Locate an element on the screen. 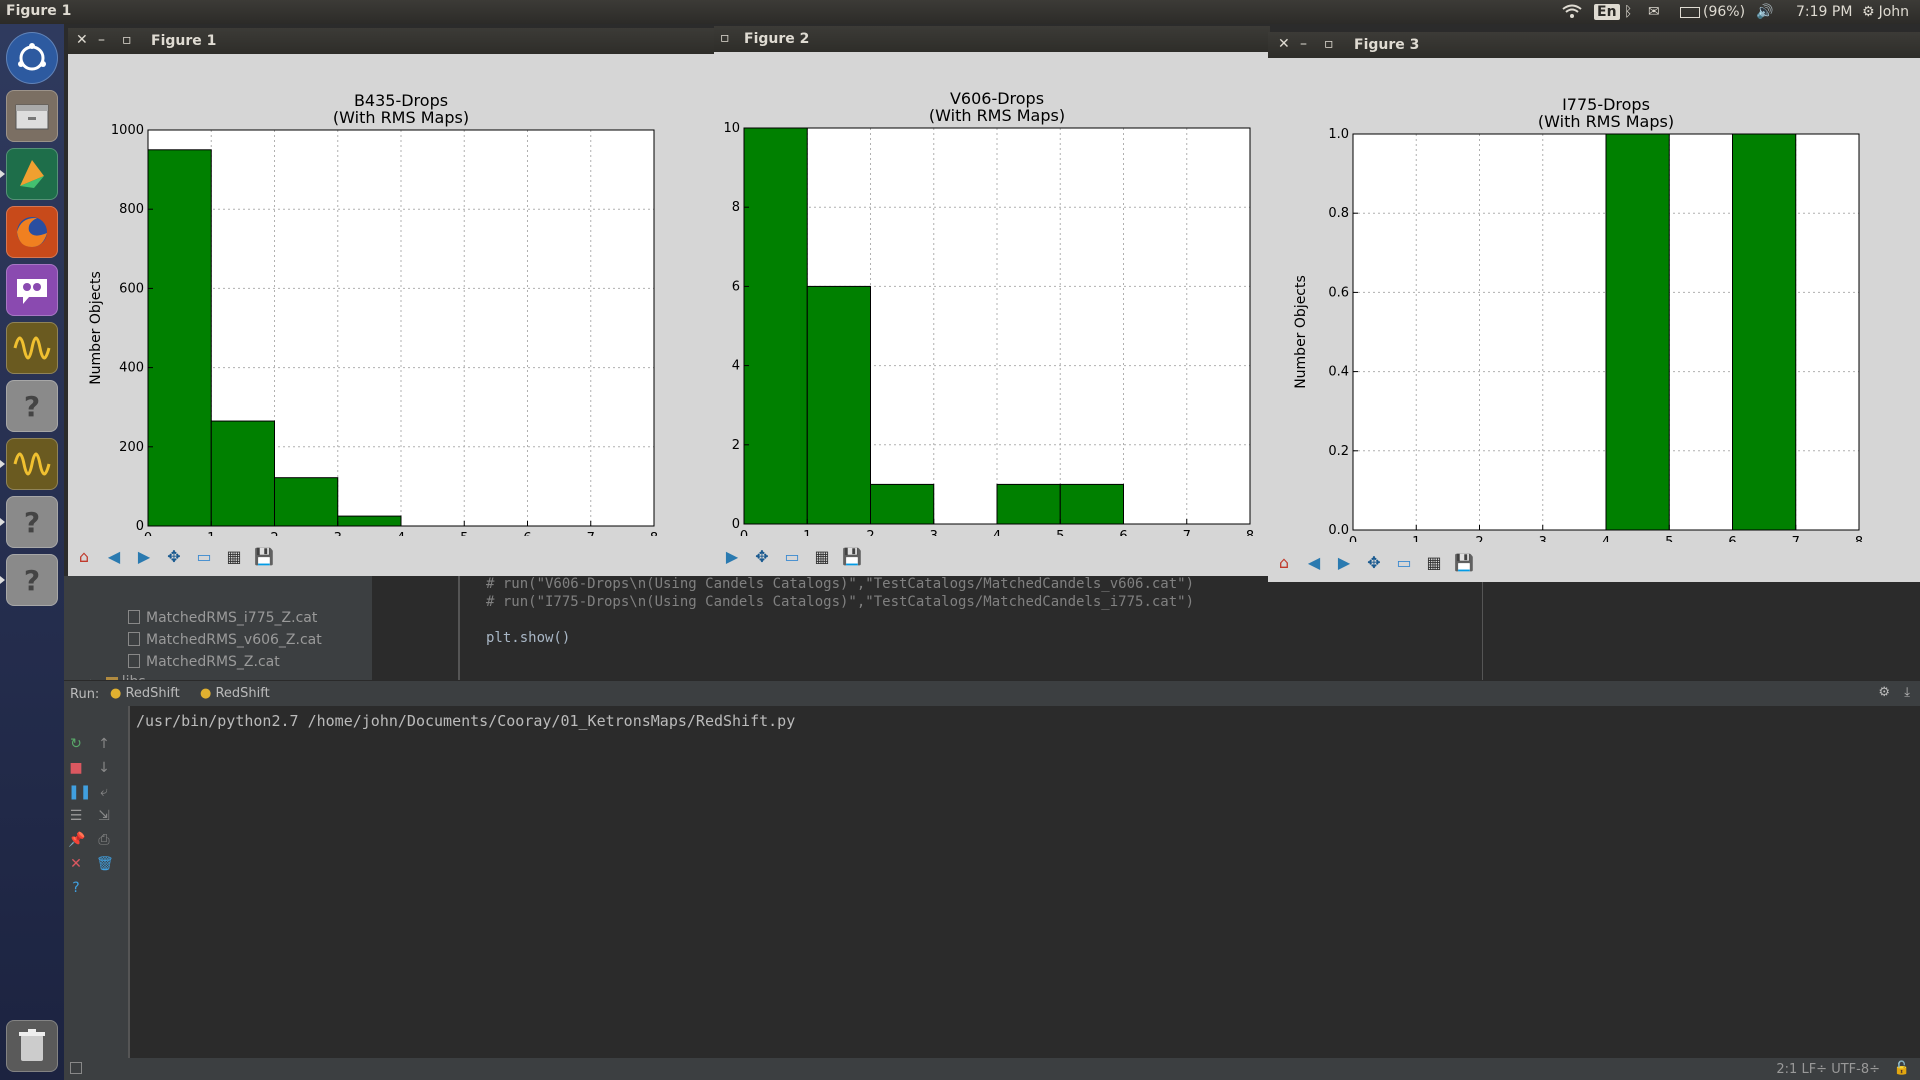 This screenshot has width=1920, height=1080. y-tick-label: 800 is located at coordinates (131, 209).